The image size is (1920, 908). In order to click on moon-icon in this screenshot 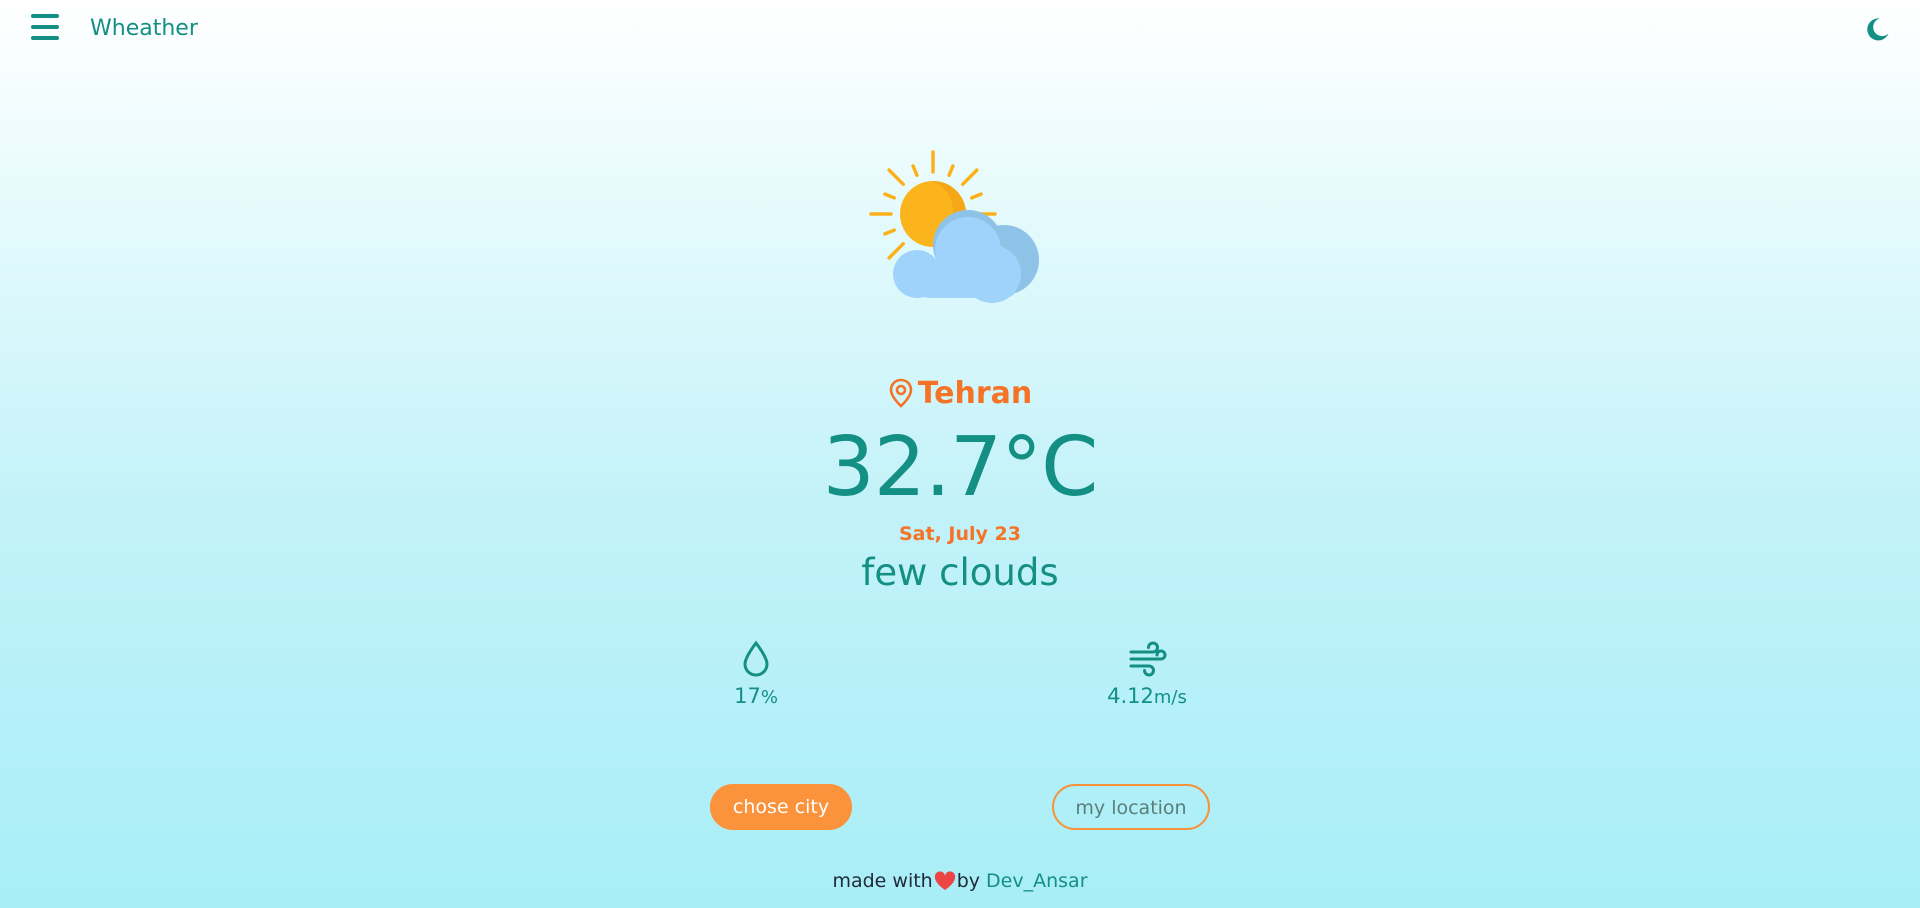, I will do `click(1877, 29)`.